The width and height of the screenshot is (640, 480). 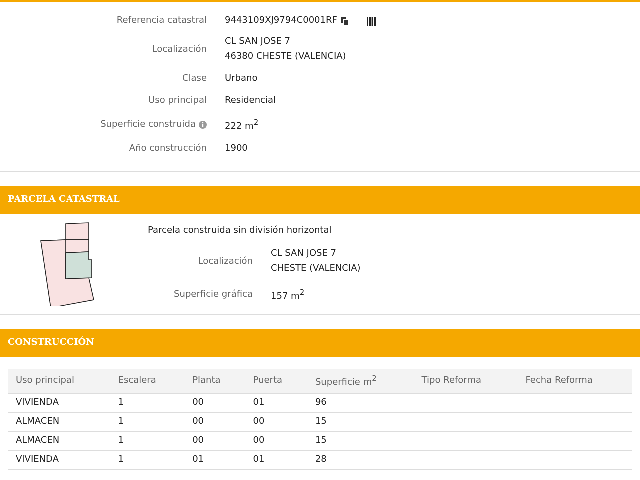 What do you see at coordinates (194, 79) in the screenshot?
I see `field-label: Clase` at bounding box center [194, 79].